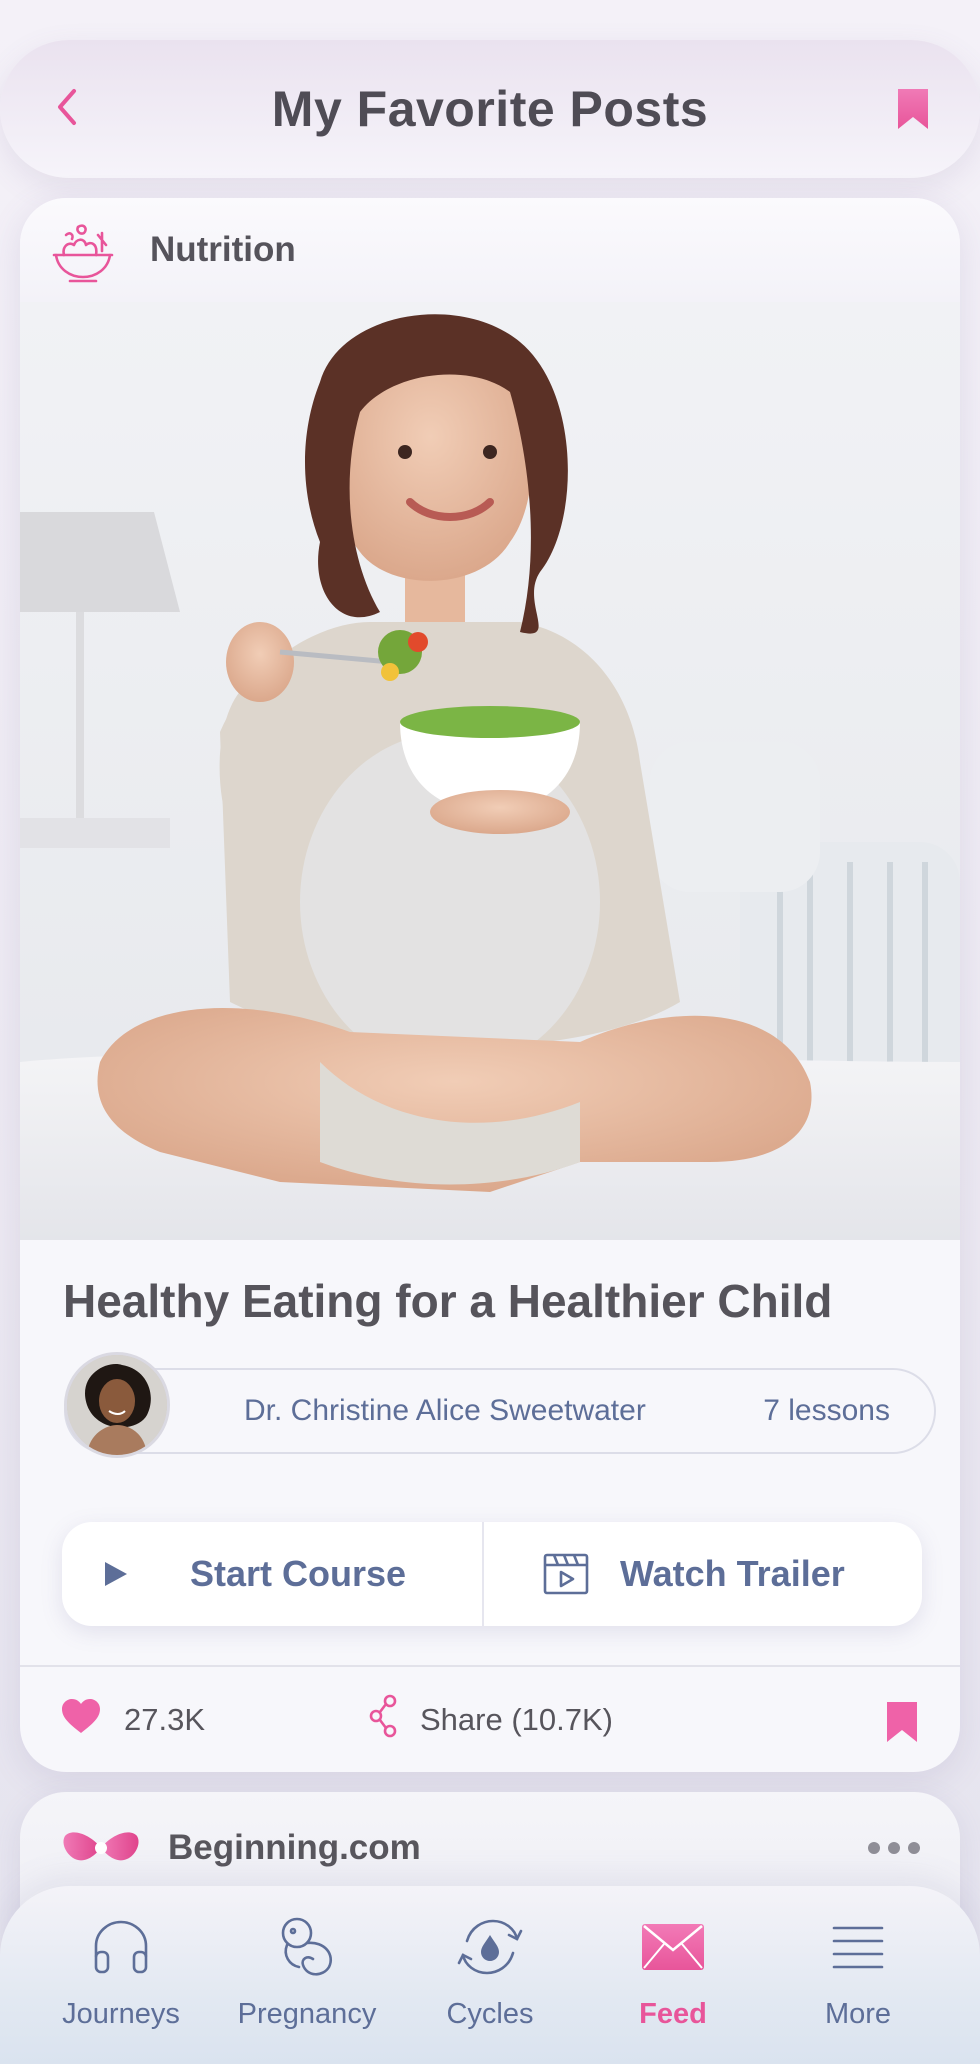 The width and height of the screenshot is (980, 2064). What do you see at coordinates (83, 250) in the screenshot?
I see `salad-bowl-icon` at bounding box center [83, 250].